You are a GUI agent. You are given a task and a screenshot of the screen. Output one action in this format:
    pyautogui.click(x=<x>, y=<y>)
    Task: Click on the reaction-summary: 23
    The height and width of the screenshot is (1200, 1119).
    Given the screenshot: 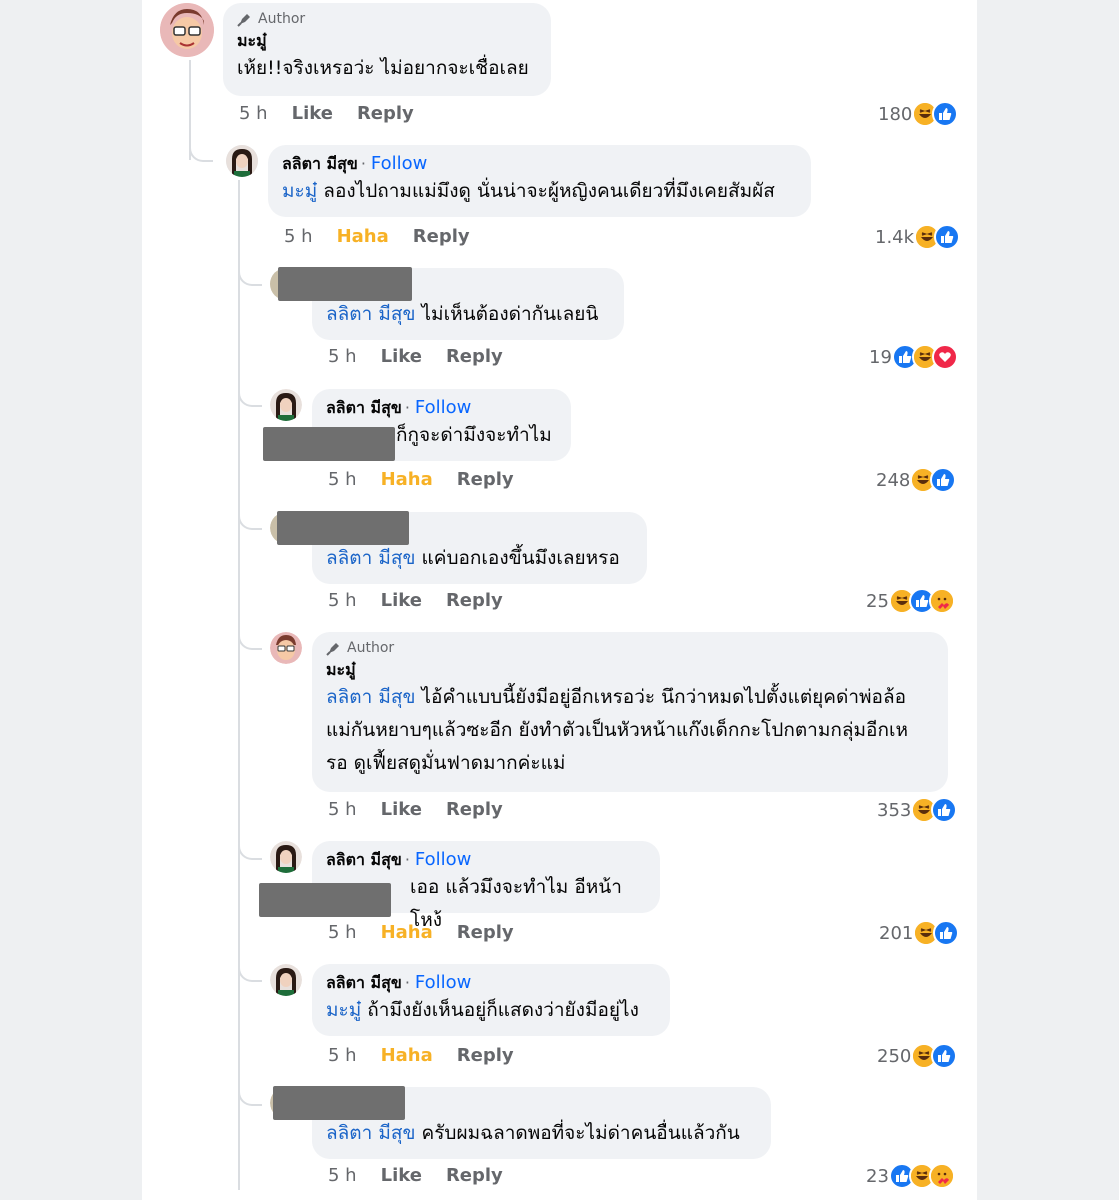 What is the action you would take?
    pyautogui.click(x=910, y=1176)
    